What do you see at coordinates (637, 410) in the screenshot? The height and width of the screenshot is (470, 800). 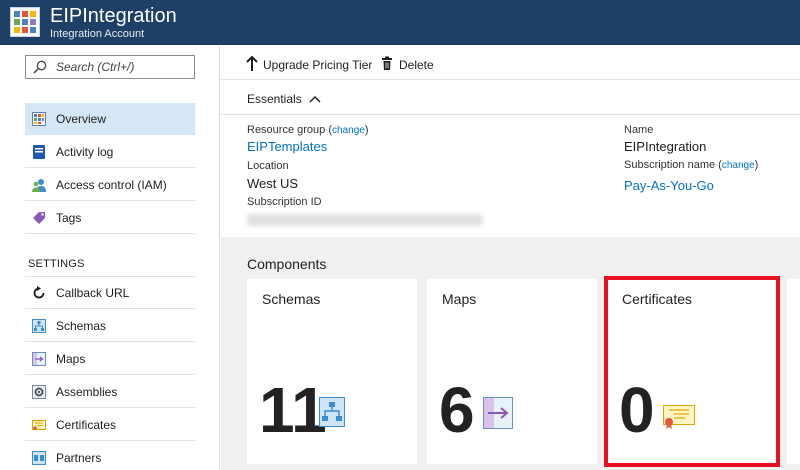 I see `tile-count: 0` at bounding box center [637, 410].